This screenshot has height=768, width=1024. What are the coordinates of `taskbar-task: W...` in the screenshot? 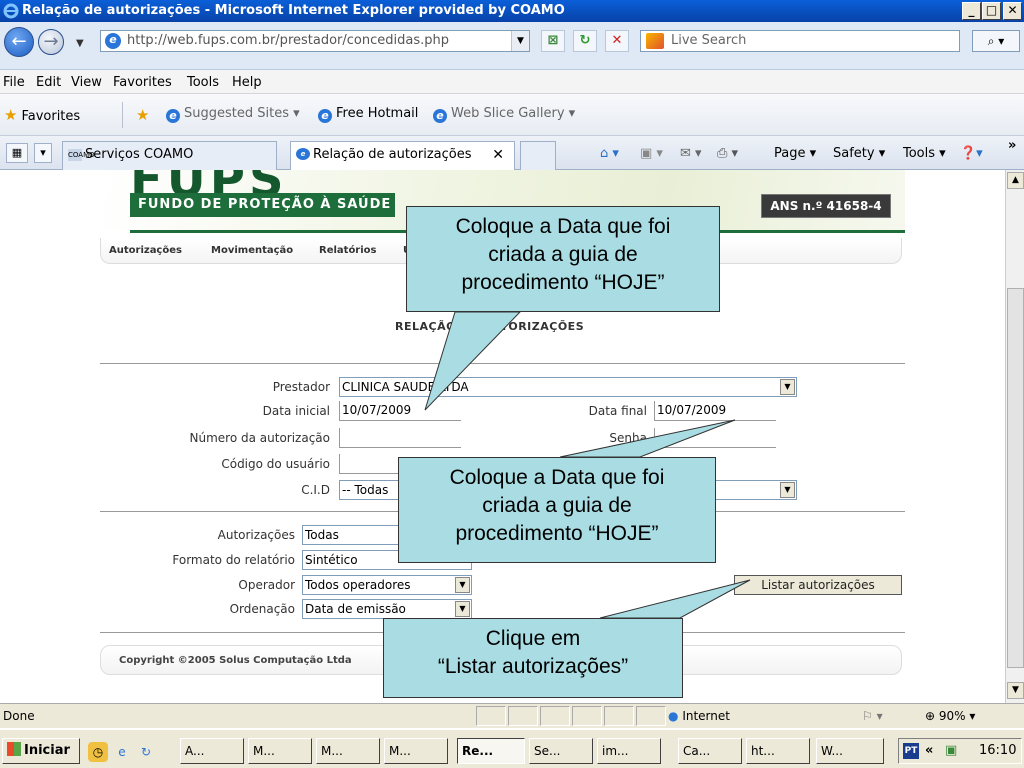 It's located at (850, 751).